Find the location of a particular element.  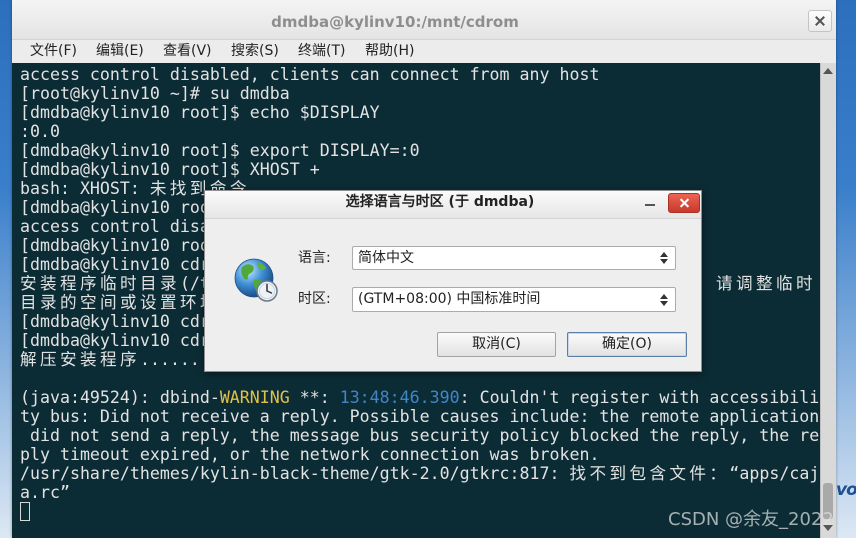

terminal-text: 找不到包含文件： is located at coordinates (649, 473).